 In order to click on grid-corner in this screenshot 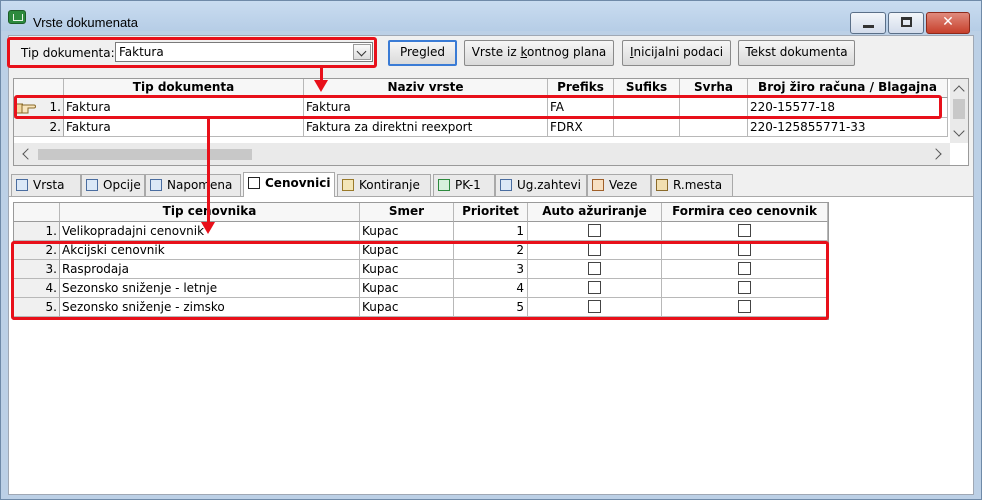, I will do `click(37, 212)`.